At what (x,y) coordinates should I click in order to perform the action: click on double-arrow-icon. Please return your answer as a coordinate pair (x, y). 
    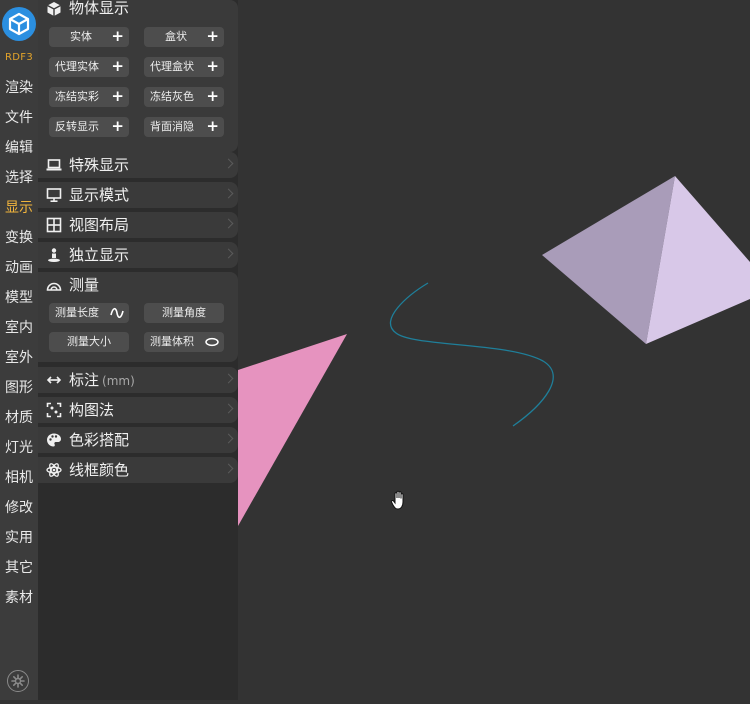
    Looking at the image, I should click on (54, 380).